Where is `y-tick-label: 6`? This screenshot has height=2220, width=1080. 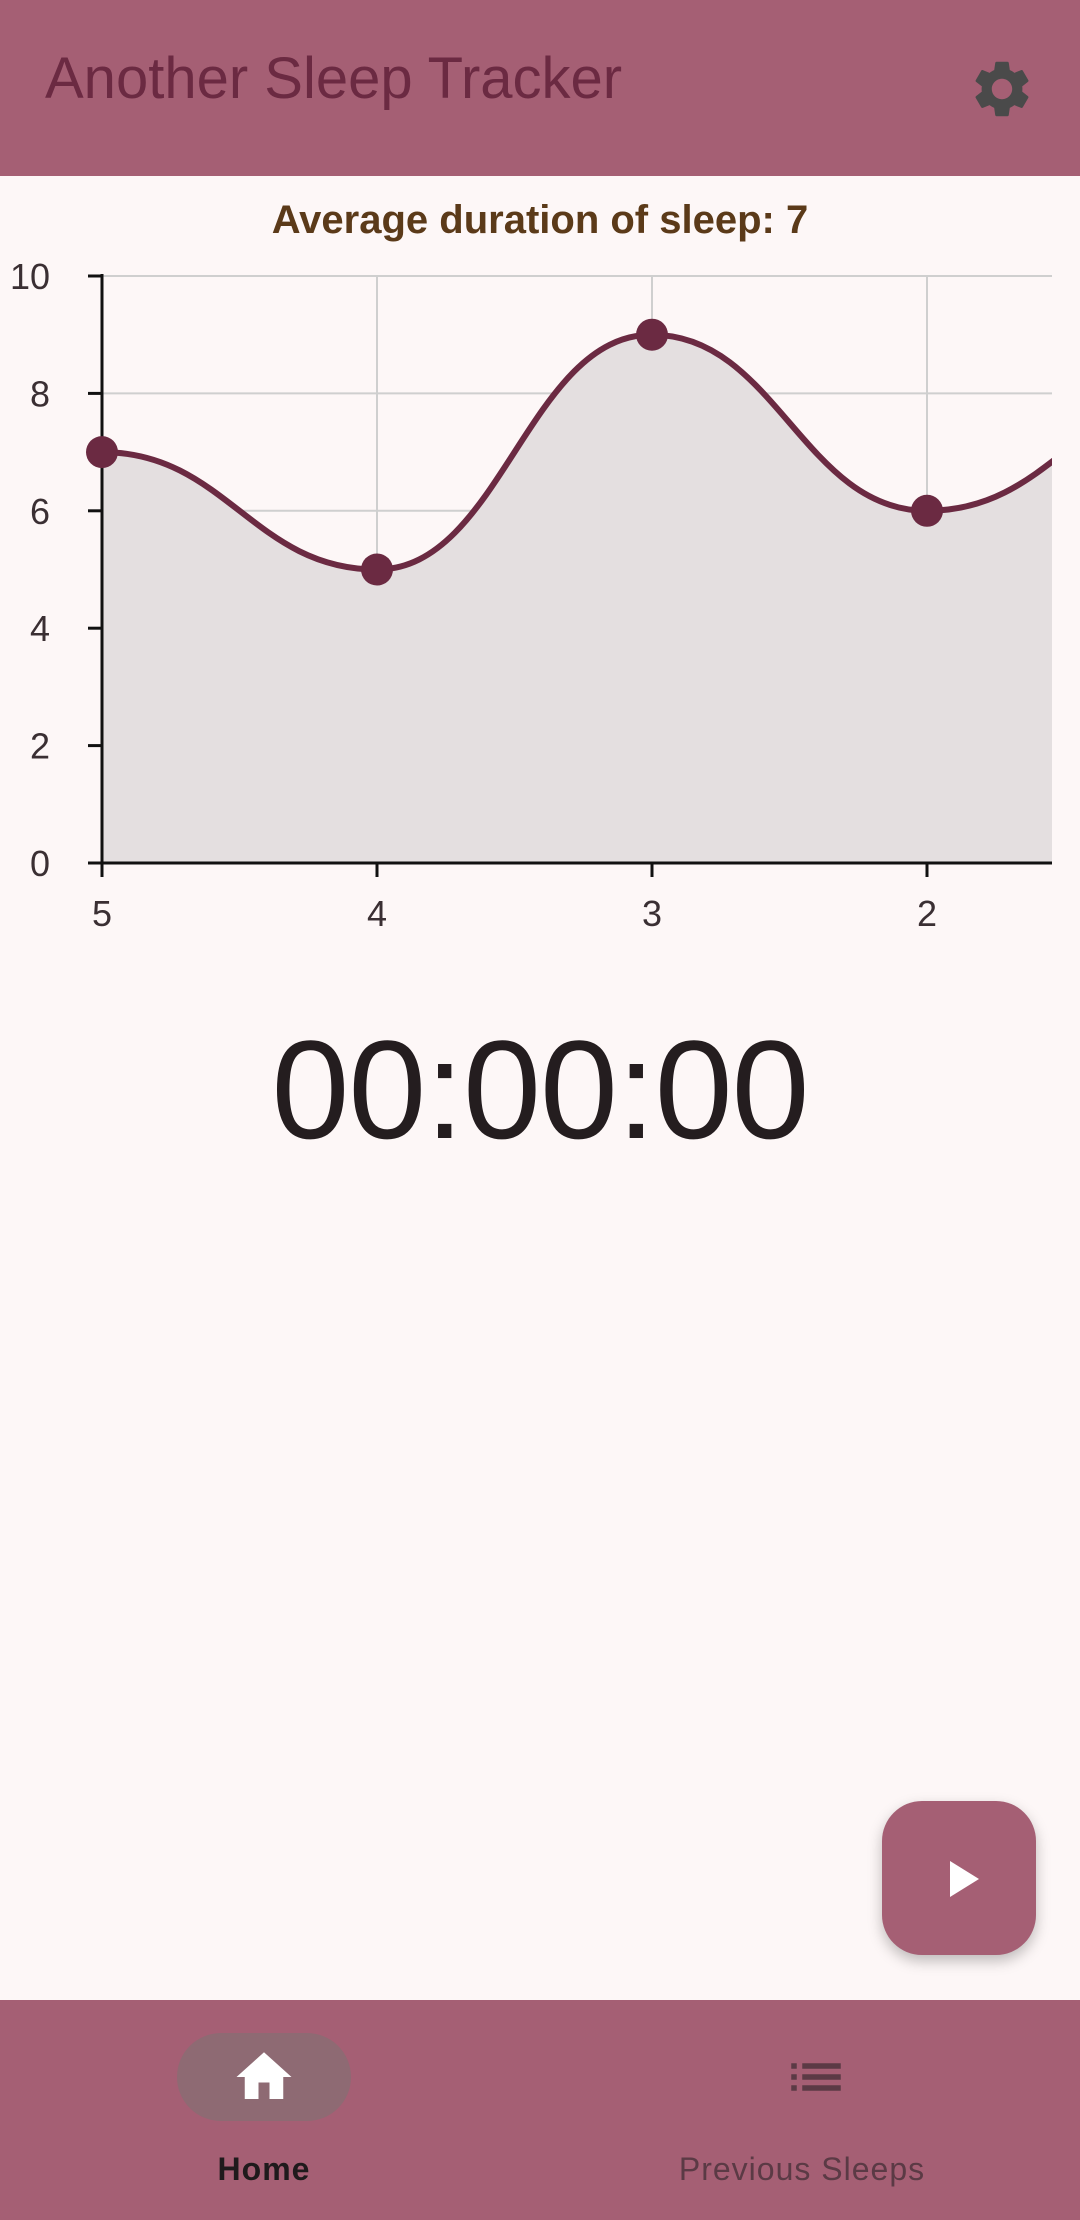
y-tick-label: 6 is located at coordinates (40, 511).